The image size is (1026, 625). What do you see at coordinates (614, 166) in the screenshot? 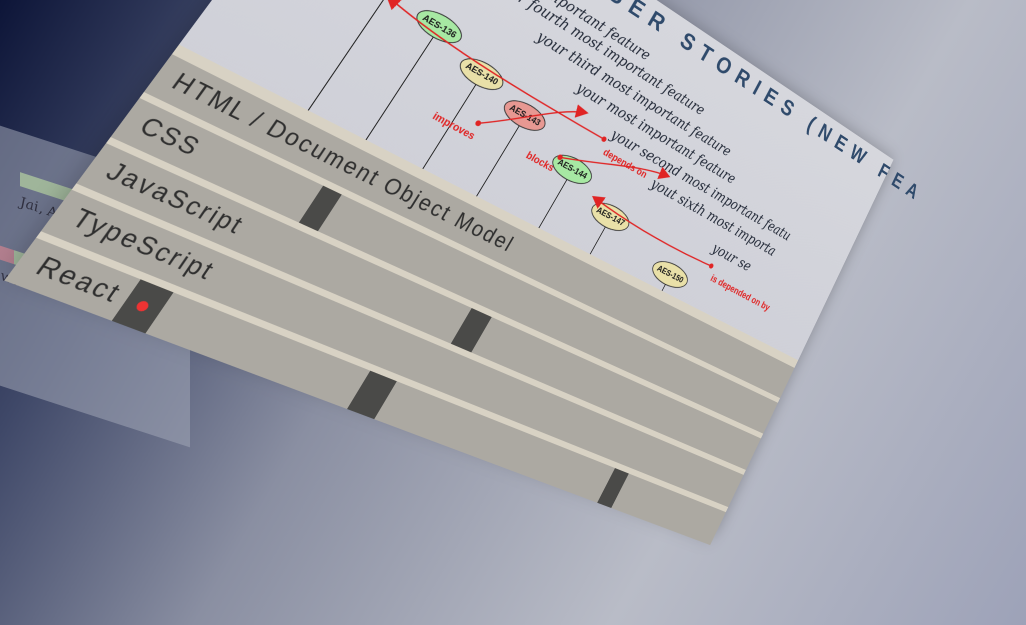
I see `relation-blocks-arrow` at bounding box center [614, 166].